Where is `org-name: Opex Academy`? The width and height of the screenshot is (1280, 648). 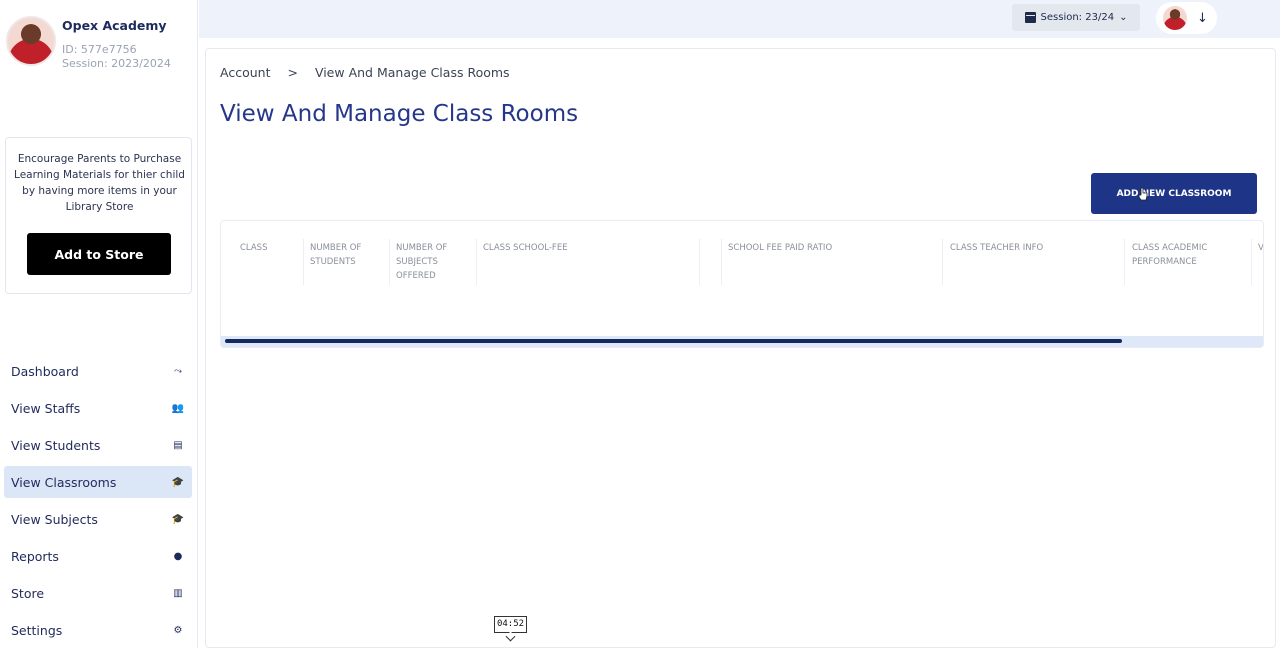
org-name: Opex Academy is located at coordinates (114, 25).